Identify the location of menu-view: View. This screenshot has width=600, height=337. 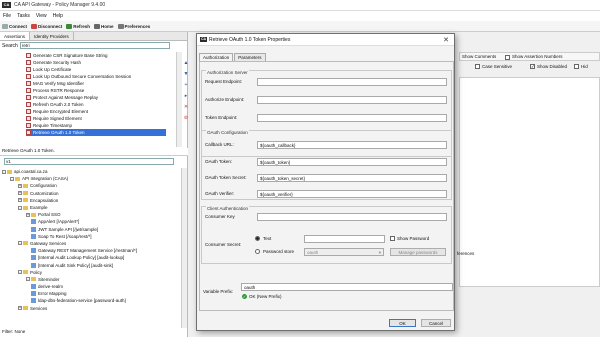
(41, 16).